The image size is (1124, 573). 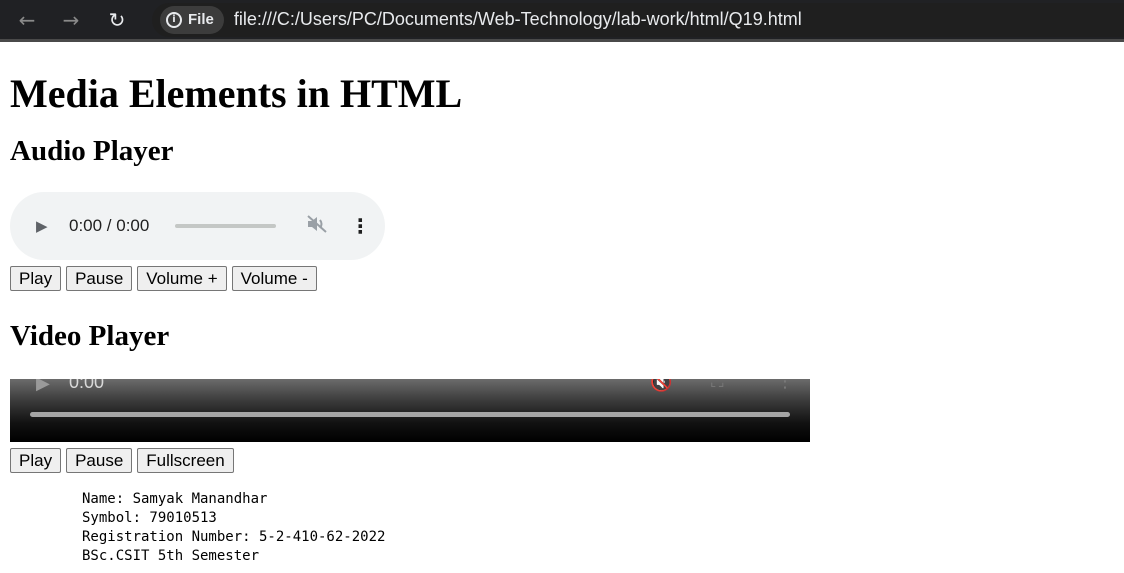 What do you see at coordinates (99, 278) in the screenshot?
I see `audio-pause-button: Pause` at bounding box center [99, 278].